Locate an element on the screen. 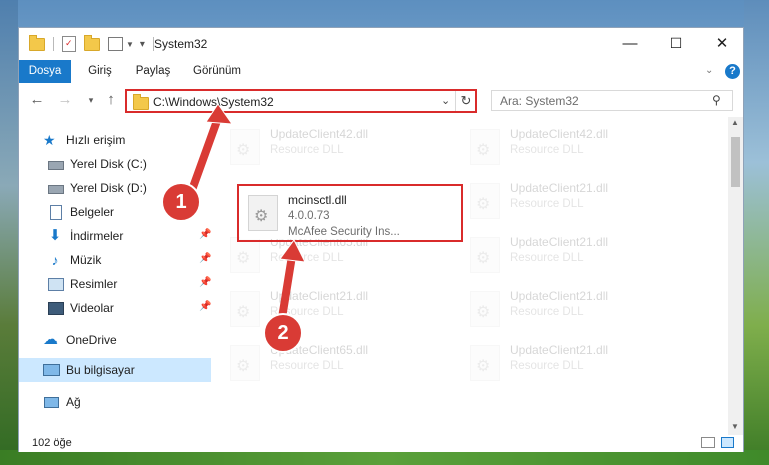 The width and height of the screenshot is (769, 465). callout-1: 1 is located at coordinates (181, 202).